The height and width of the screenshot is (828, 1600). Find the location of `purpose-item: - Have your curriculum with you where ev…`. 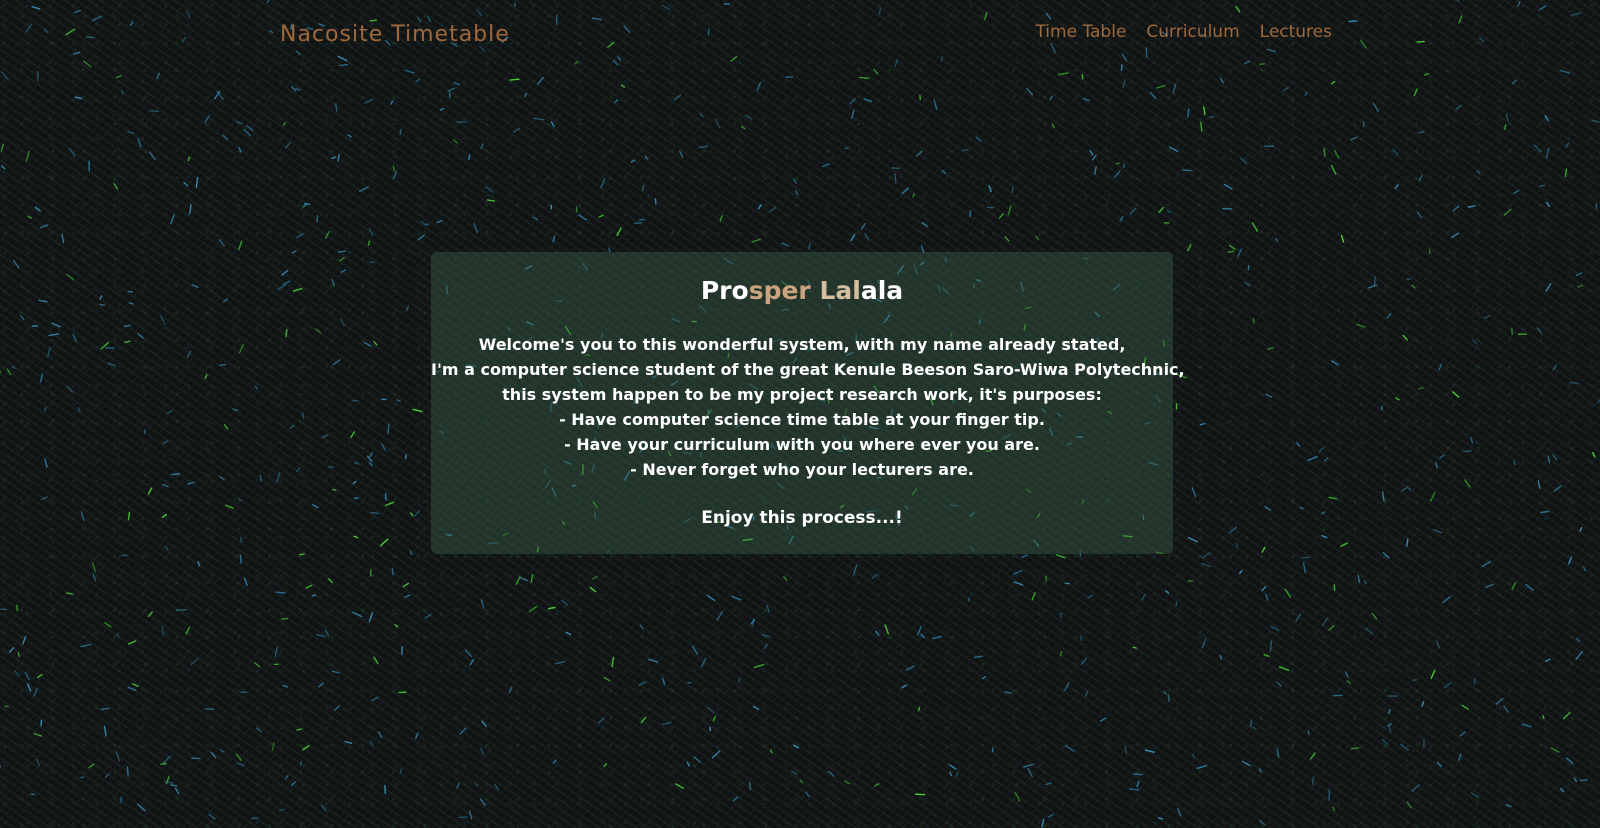

purpose-item: - Have your curriculum with you where ev… is located at coordinates (802, 444).